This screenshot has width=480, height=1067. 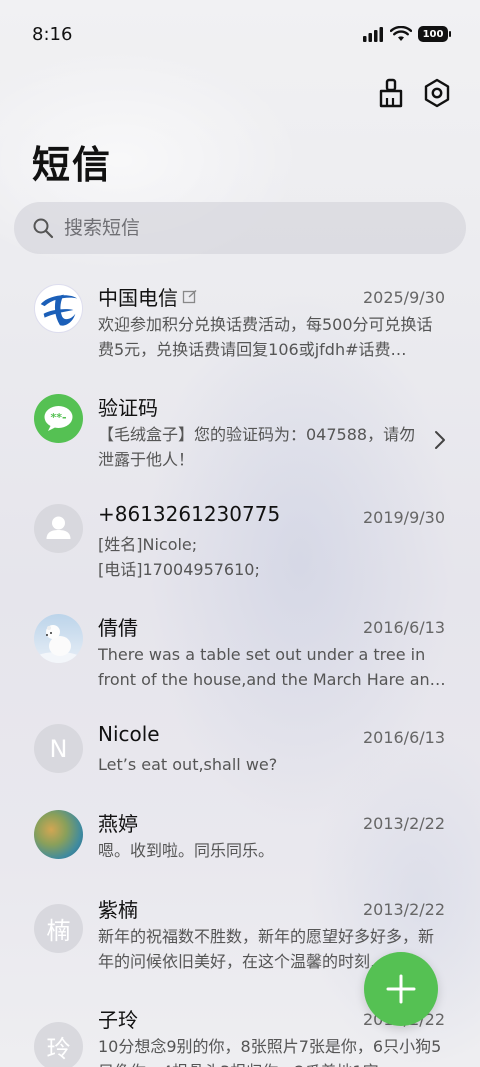 I want to click on contact-name-text: 验证码, so click(x=128, y=408).